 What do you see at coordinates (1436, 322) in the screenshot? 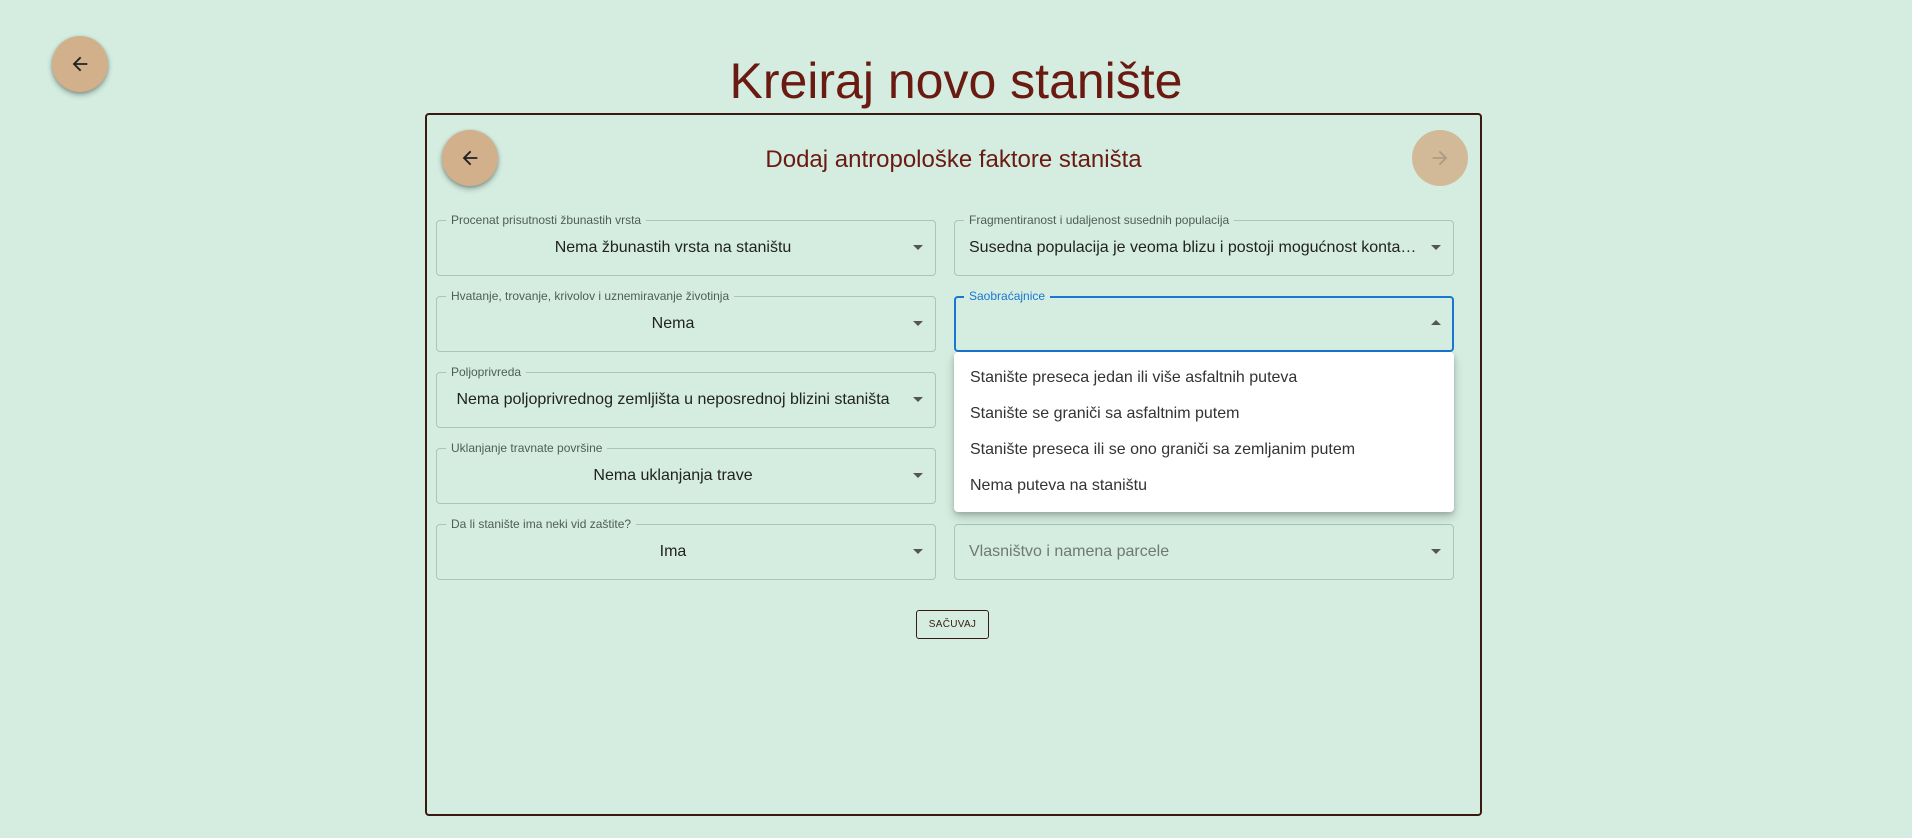
I see `caret-up-icon` at bounding box center [1436, 322].